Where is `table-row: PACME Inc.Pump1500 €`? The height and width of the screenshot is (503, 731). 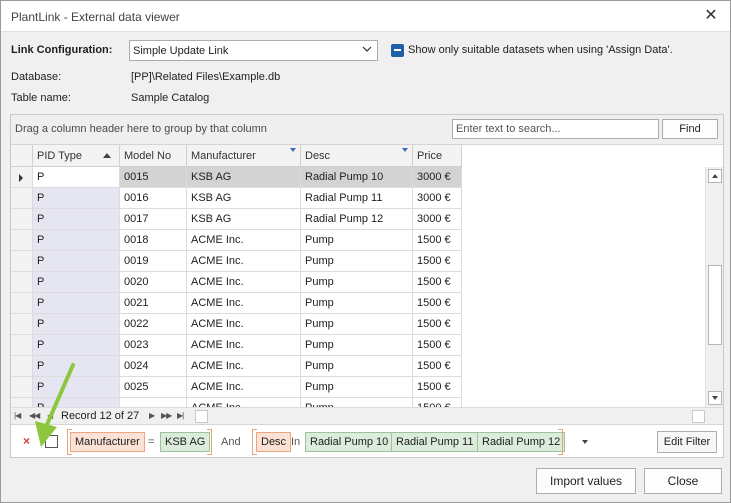
table-row: PACME Inc.Pump1500 € is located at coordinates (358, 402).